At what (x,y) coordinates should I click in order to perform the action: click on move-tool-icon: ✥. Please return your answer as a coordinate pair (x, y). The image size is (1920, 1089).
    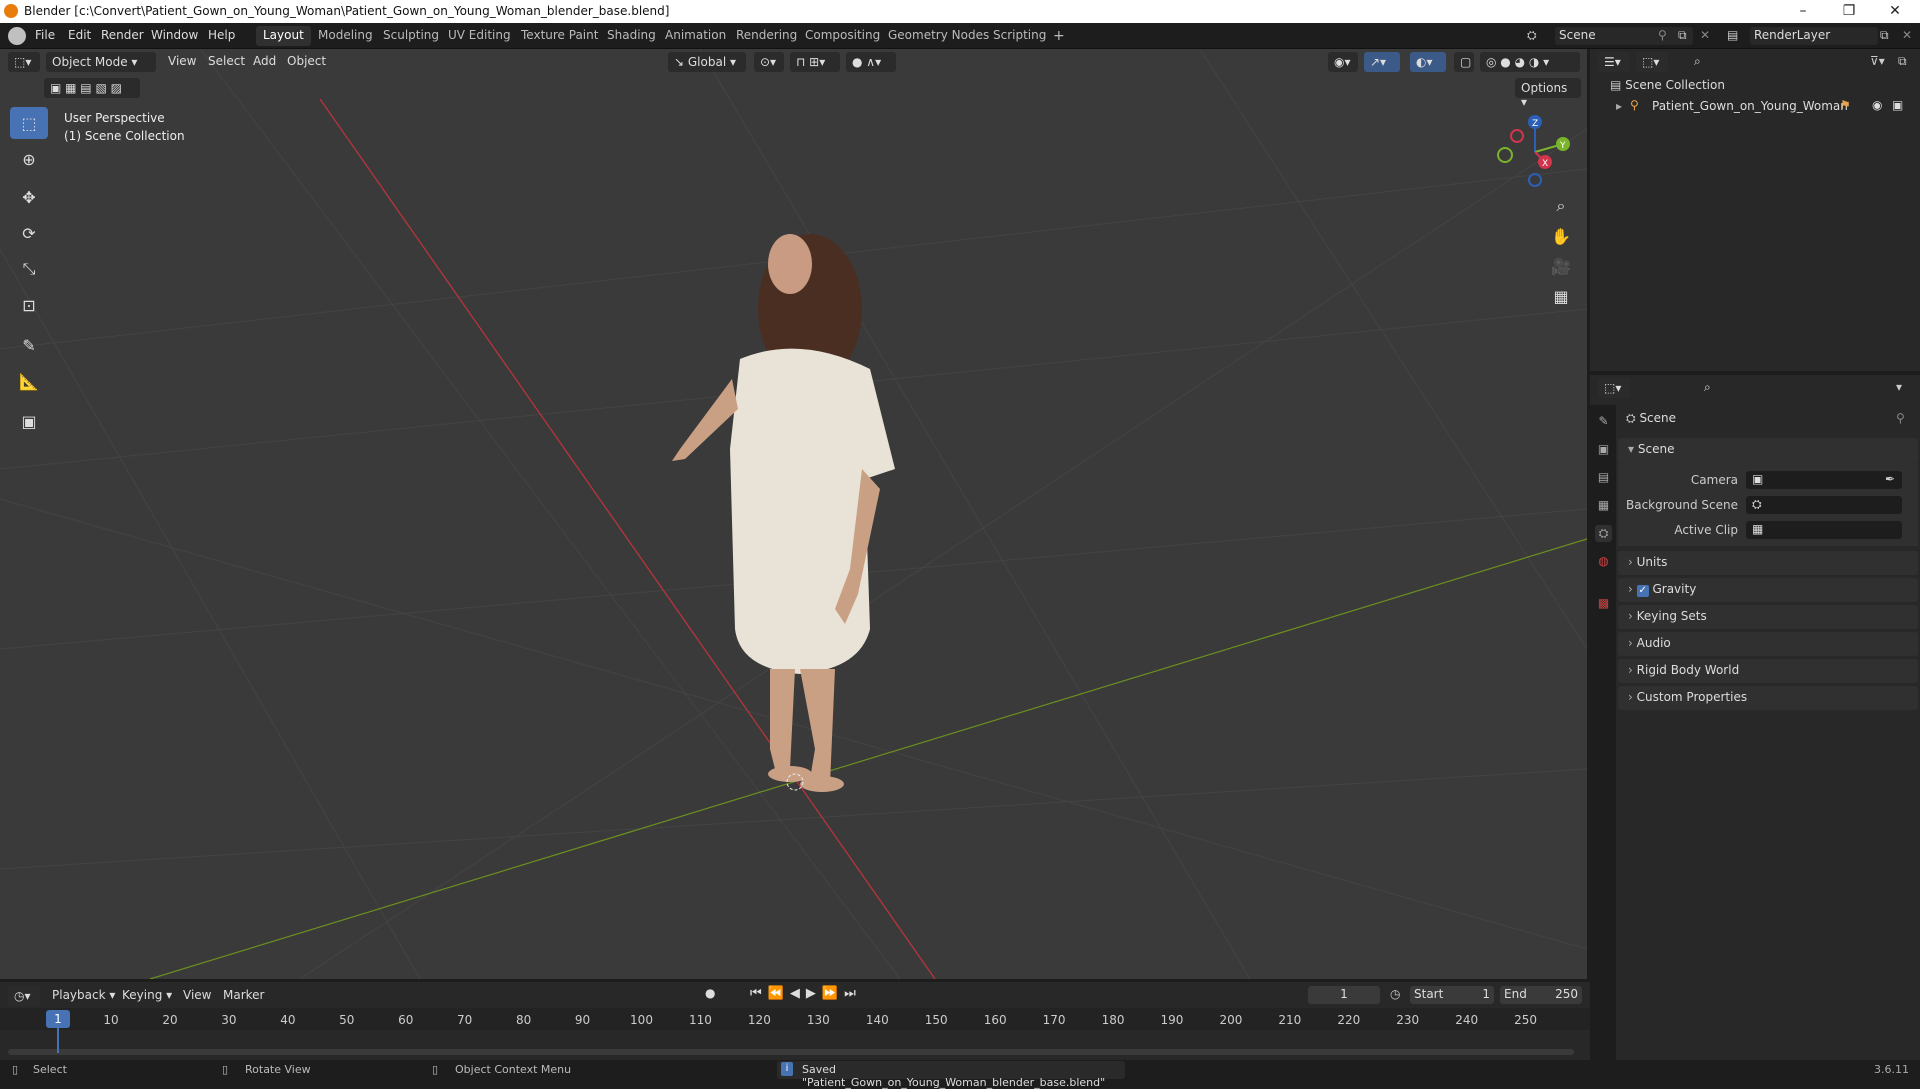
    Looking at the image, I should click on (29, 197).